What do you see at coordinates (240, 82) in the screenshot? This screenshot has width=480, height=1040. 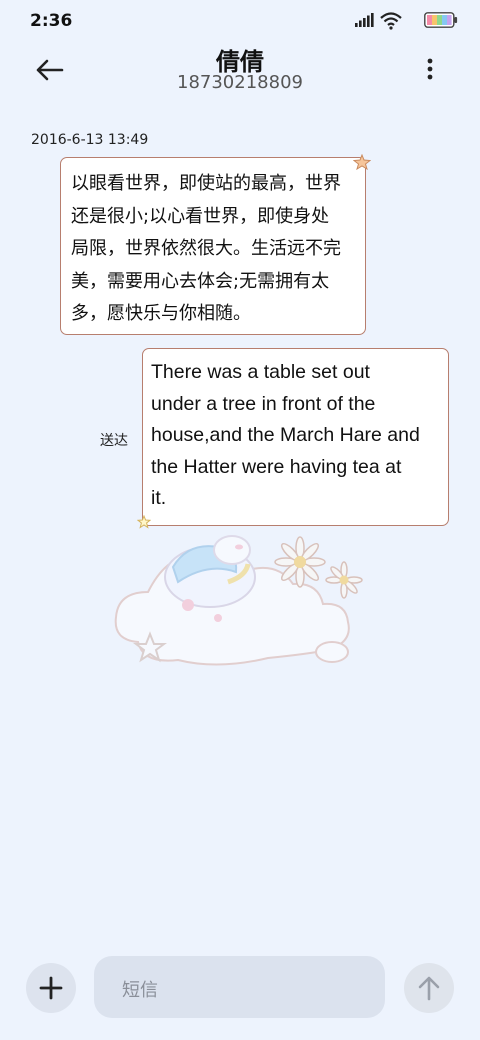 I see `contact-number: 18730218809` at bounding box center [240, 82].